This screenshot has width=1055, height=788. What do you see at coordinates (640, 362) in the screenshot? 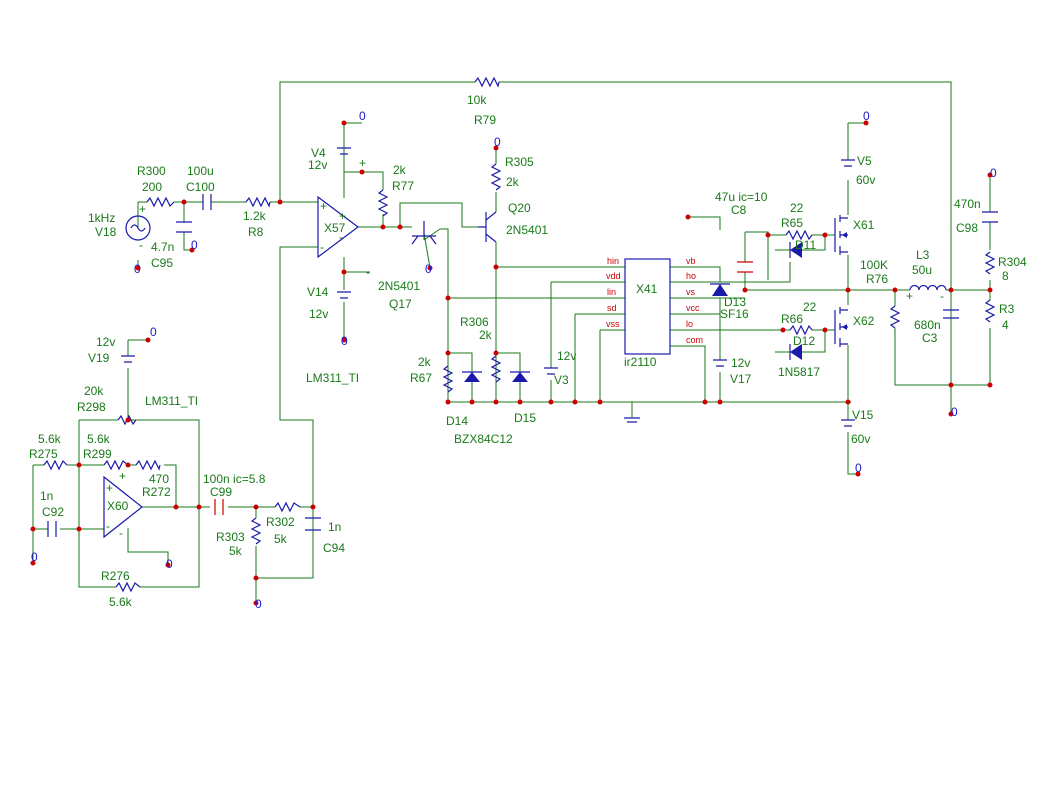
I see `label-ir2110: ir2110` at bounding box center [640, 362].